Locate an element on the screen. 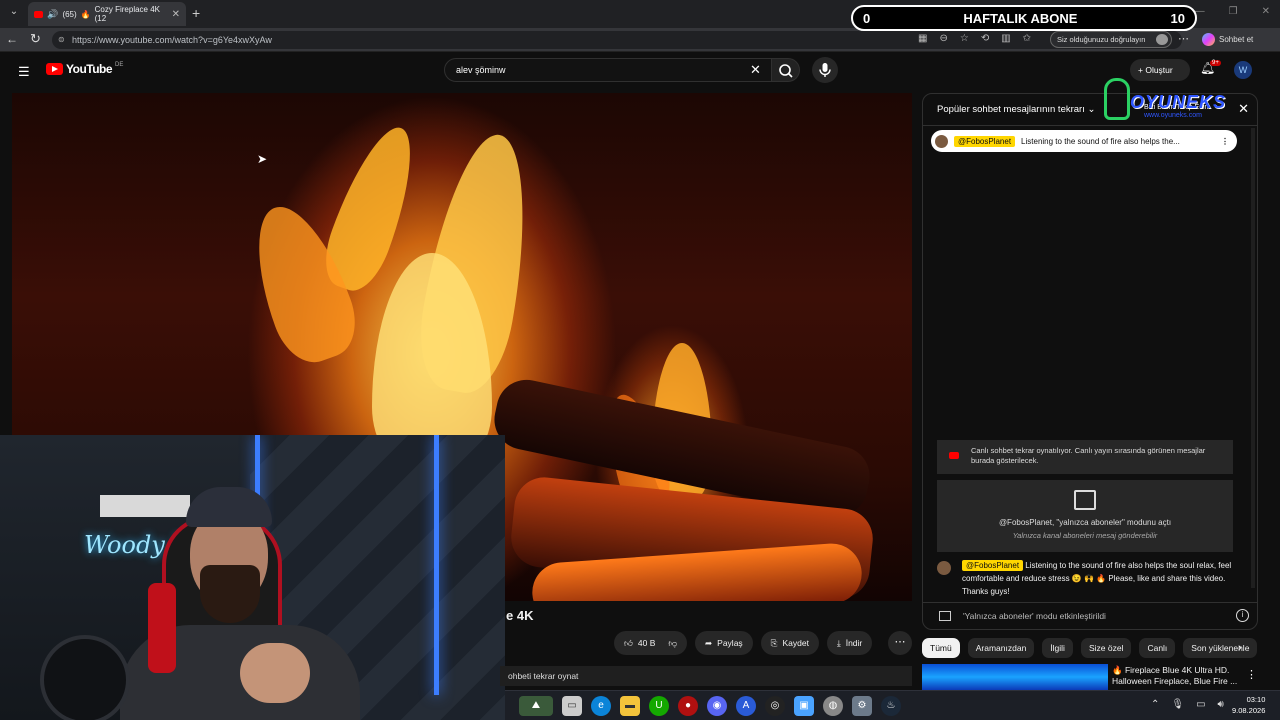  weekly-sub-goal: 10 is located at coordinates (1177, 18).